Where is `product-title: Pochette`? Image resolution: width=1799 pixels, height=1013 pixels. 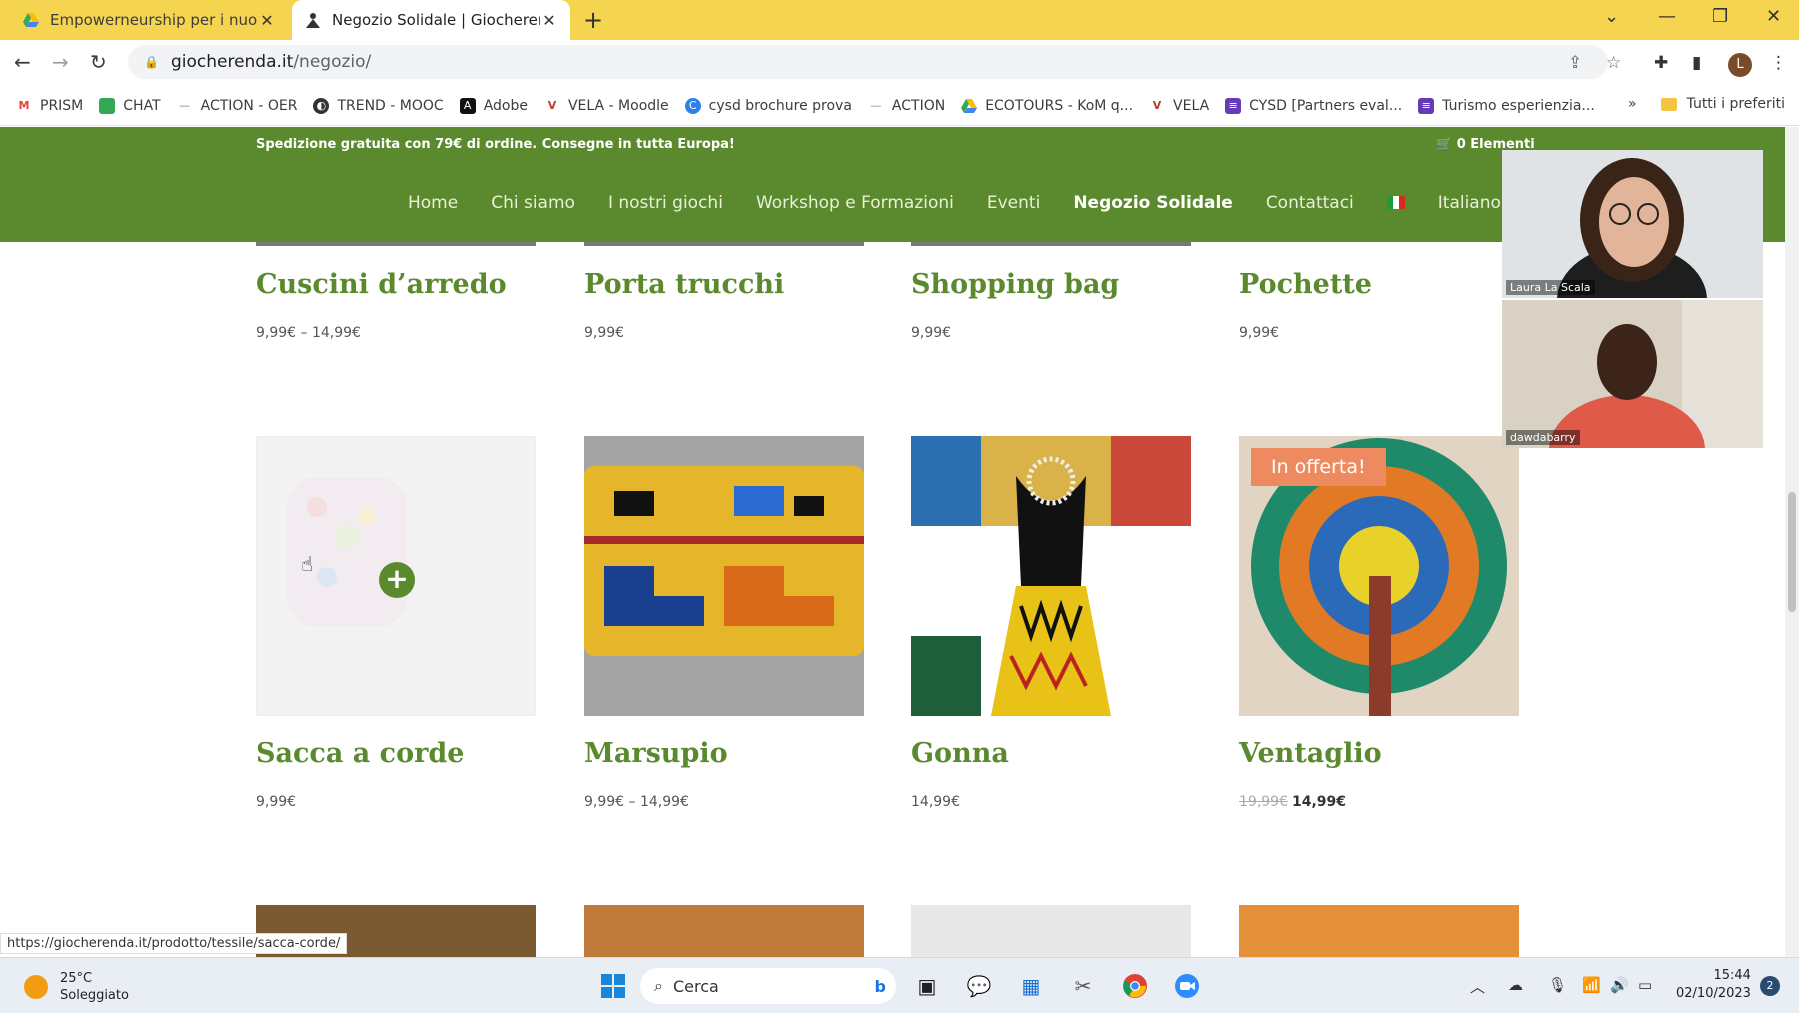 product-title: Pochette is located at coordinates (1305, 284).